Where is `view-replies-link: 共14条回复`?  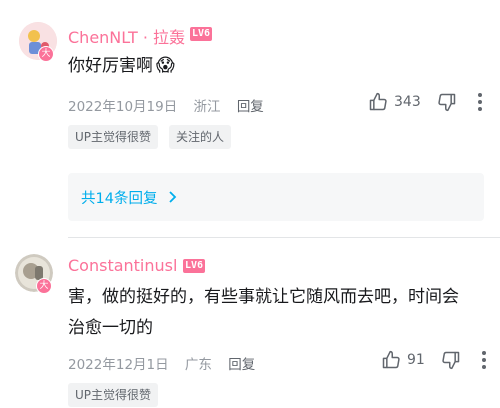
view-replies-link: 共14条回复 is located at coordinates (129, 197).